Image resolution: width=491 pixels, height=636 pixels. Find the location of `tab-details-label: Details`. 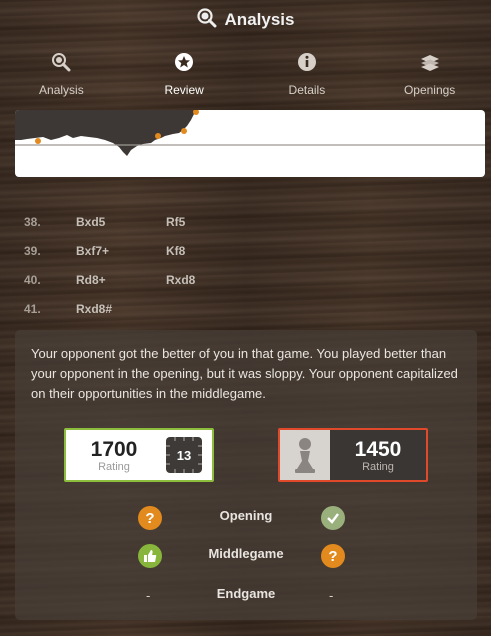

tab-details-label: Details is located at coordinates (307, 90).